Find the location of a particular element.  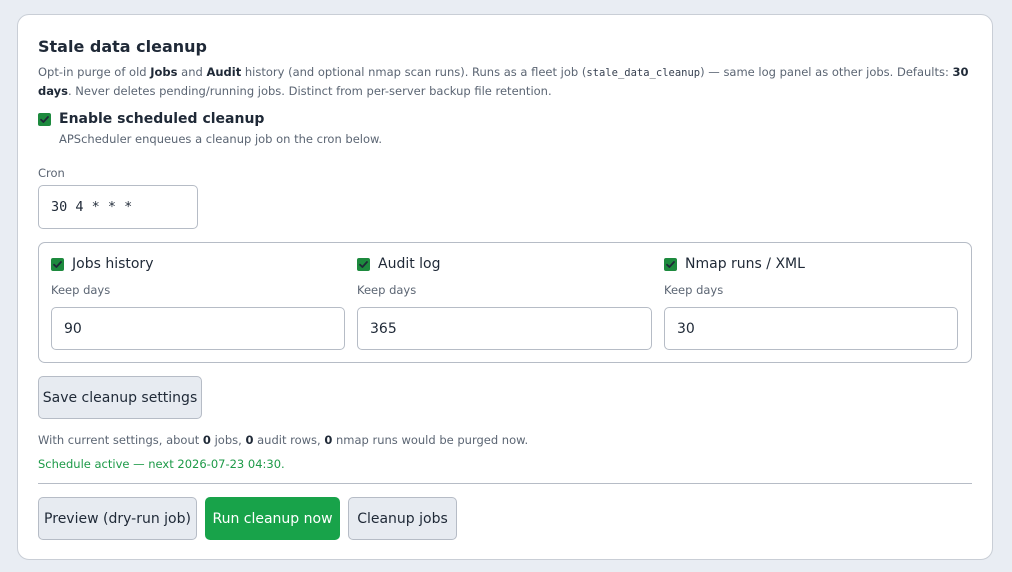

jobs-history-checkbox is located at coordinates (57, 264).